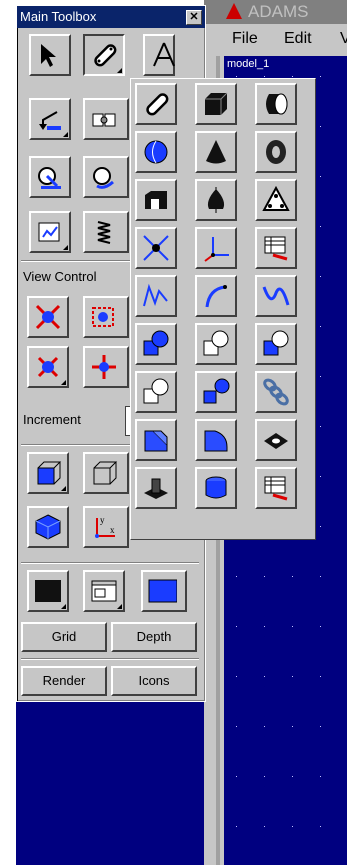 This screenshot has width=347, height=865. I want to click on menu-edit: Edit, so click(298, 39).